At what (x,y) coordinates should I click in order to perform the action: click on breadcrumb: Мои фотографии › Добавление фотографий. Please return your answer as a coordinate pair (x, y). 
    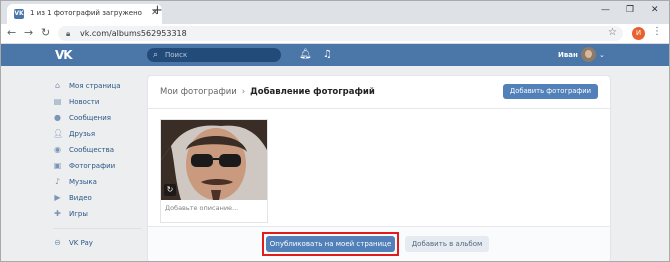
    Looking at the image, I should click on (267, 92).